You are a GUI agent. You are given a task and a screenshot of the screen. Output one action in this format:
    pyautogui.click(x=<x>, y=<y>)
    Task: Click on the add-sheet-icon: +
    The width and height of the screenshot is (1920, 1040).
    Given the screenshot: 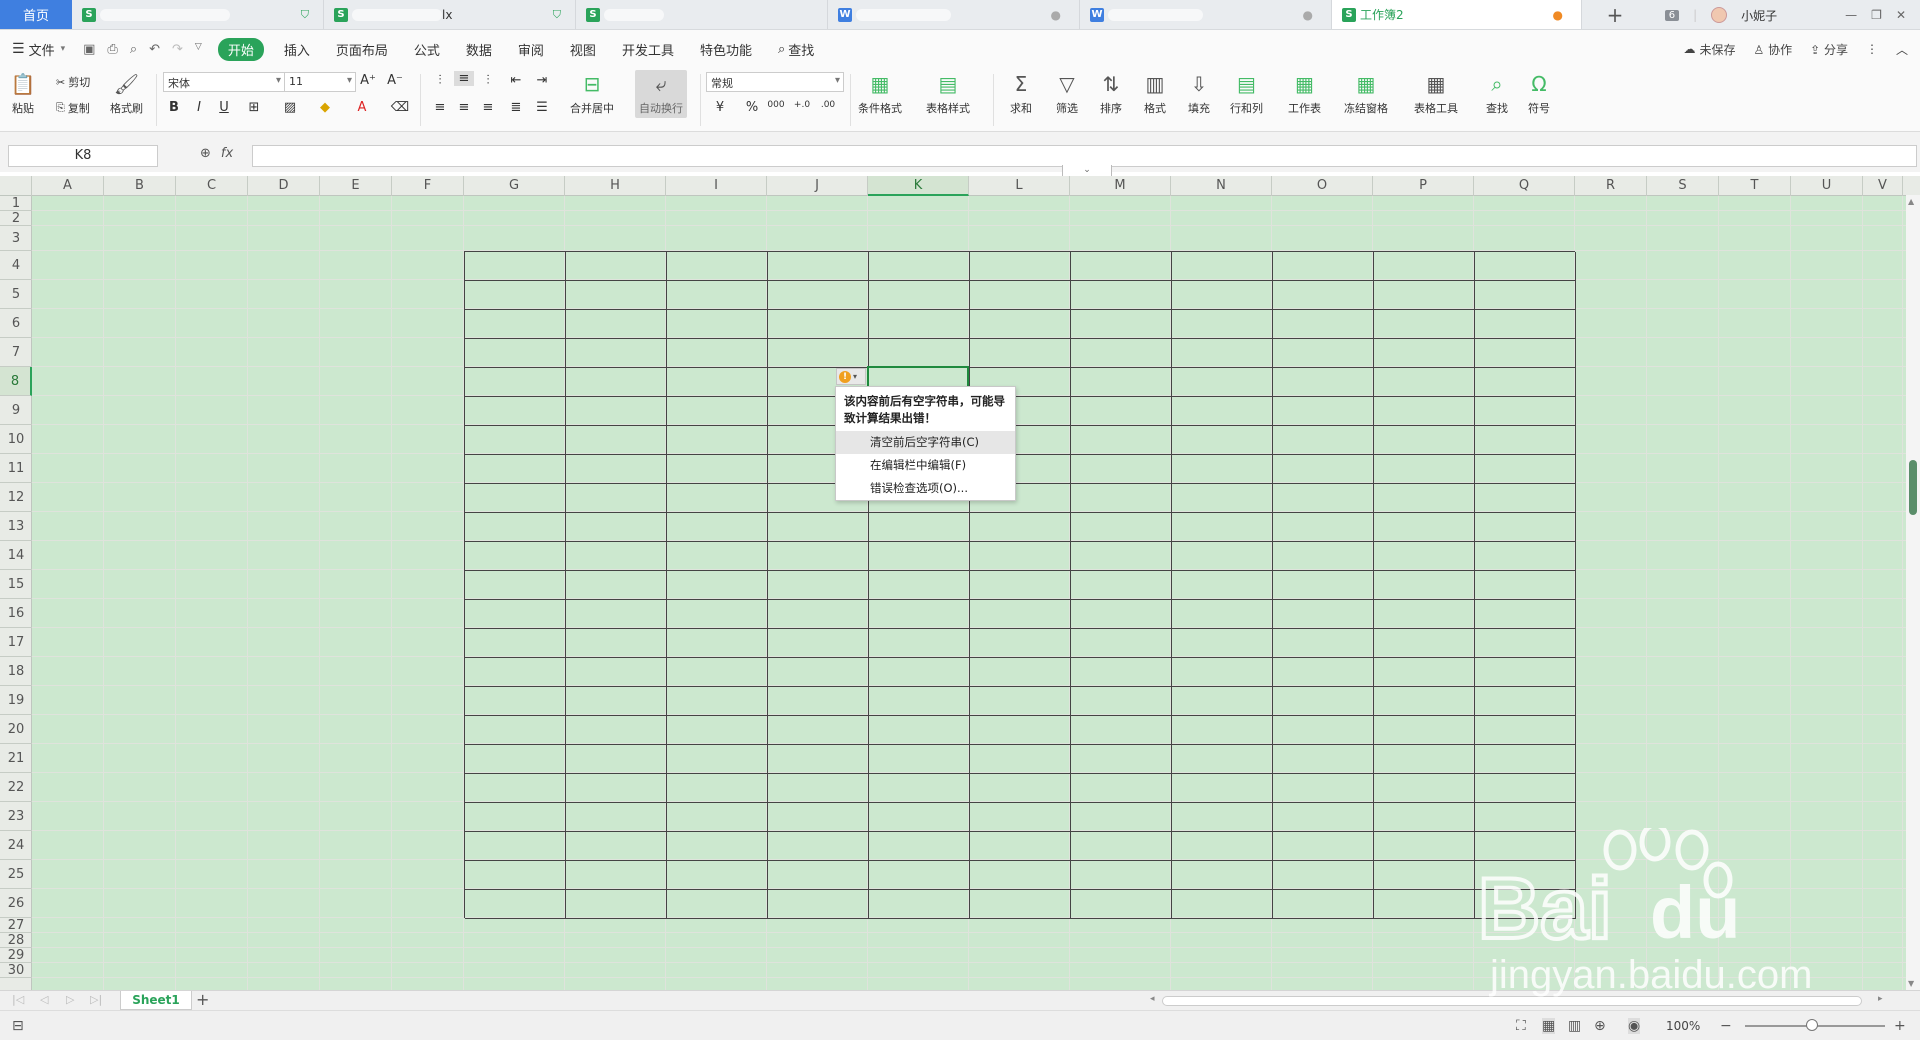 What is the action you would take?
    pyautogui.click(x=202, y=999)
    